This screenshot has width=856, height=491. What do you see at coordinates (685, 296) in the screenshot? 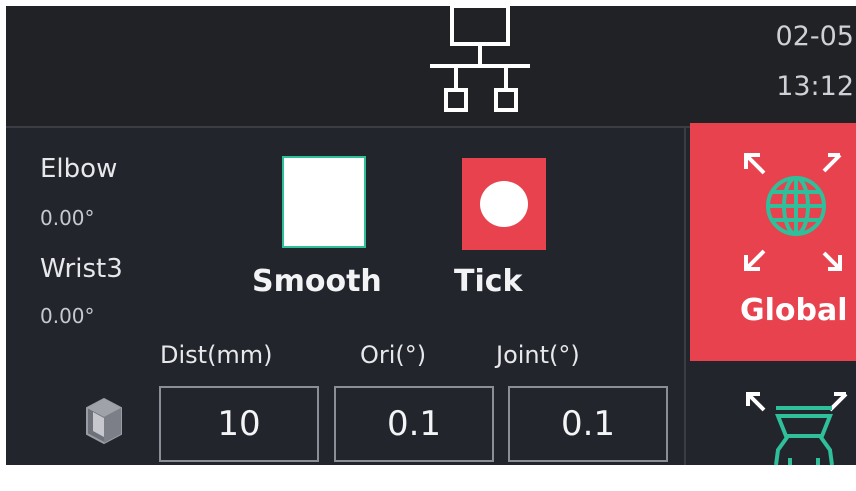
I see `panel-divider` at bounding box center [685, 296].